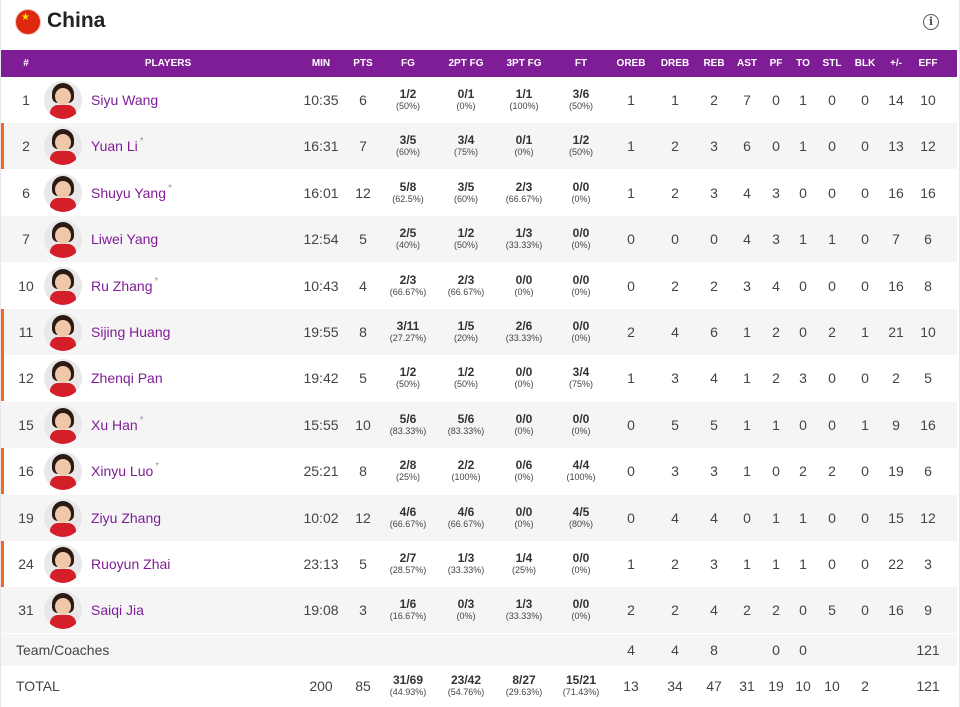 This screenshot has width=960, height=707. I want to click on stat-fg-made: 5/6, so click(408, 418).